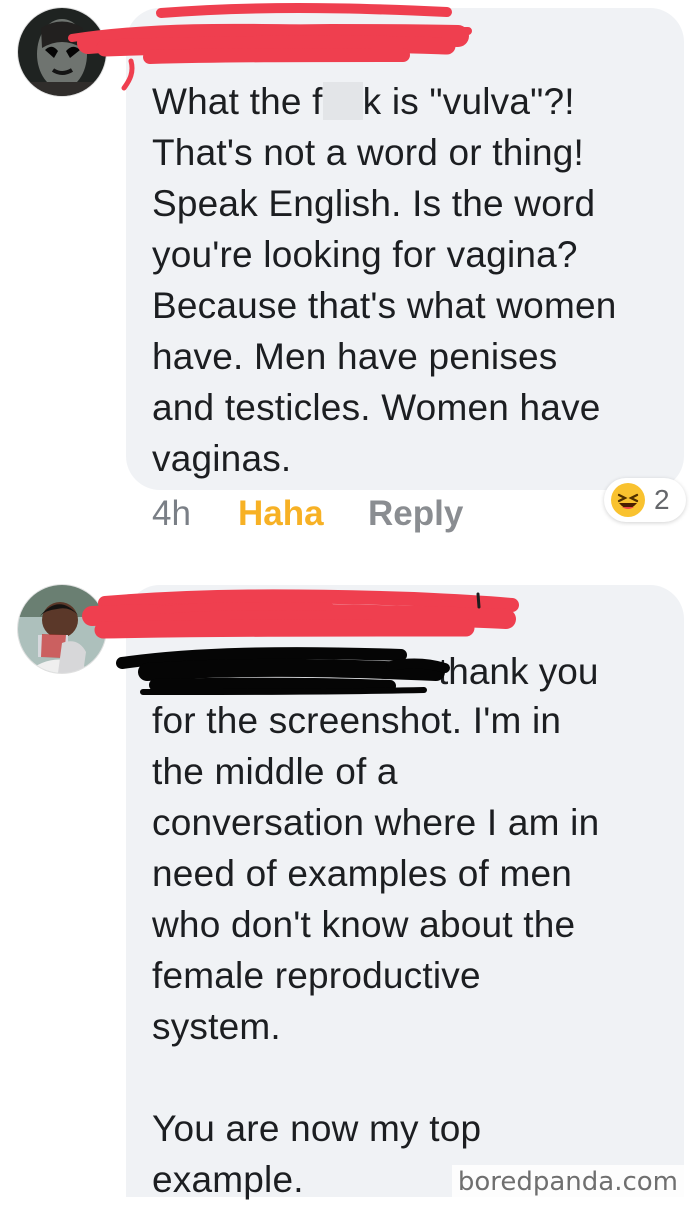 This screenshot has width=700, height=1207. Describe the element at coordinates (237, 101) in the screenshot. I see `comment-text-start: What the f` at that location.